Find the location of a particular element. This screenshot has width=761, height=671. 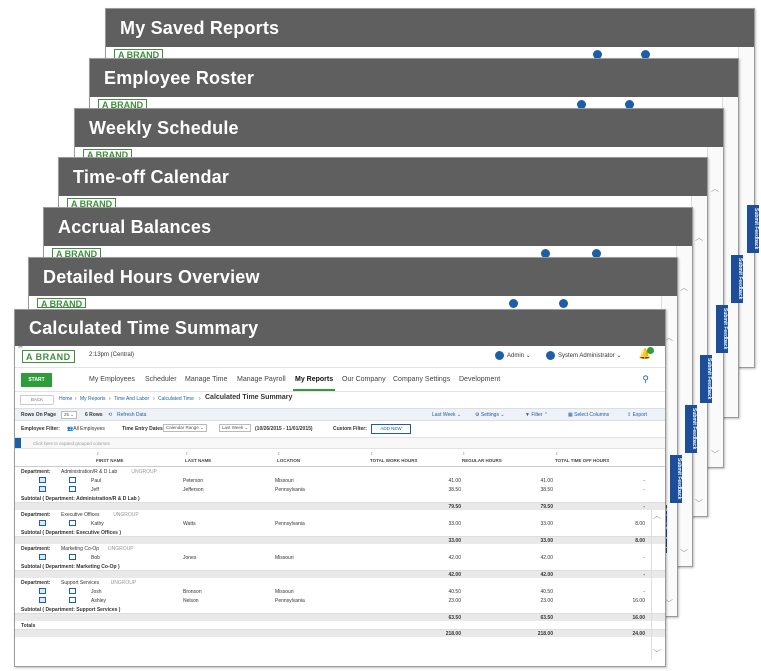

nav-manage-time: Manage Time is located at coordinates (206, 379).